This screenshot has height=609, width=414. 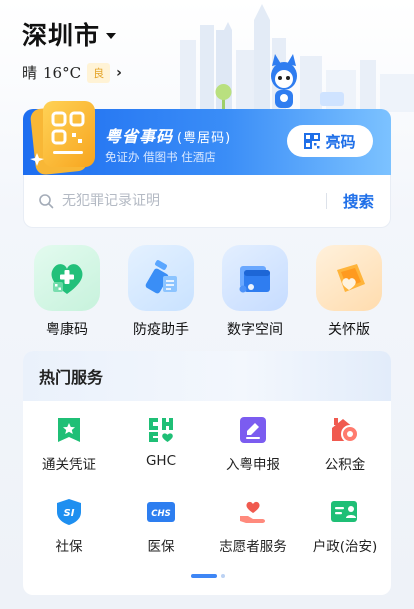 What do you see at coordinates (297, 58) in the screenshot?
I see `skyline-illustration` at bounding box center [297, 58].